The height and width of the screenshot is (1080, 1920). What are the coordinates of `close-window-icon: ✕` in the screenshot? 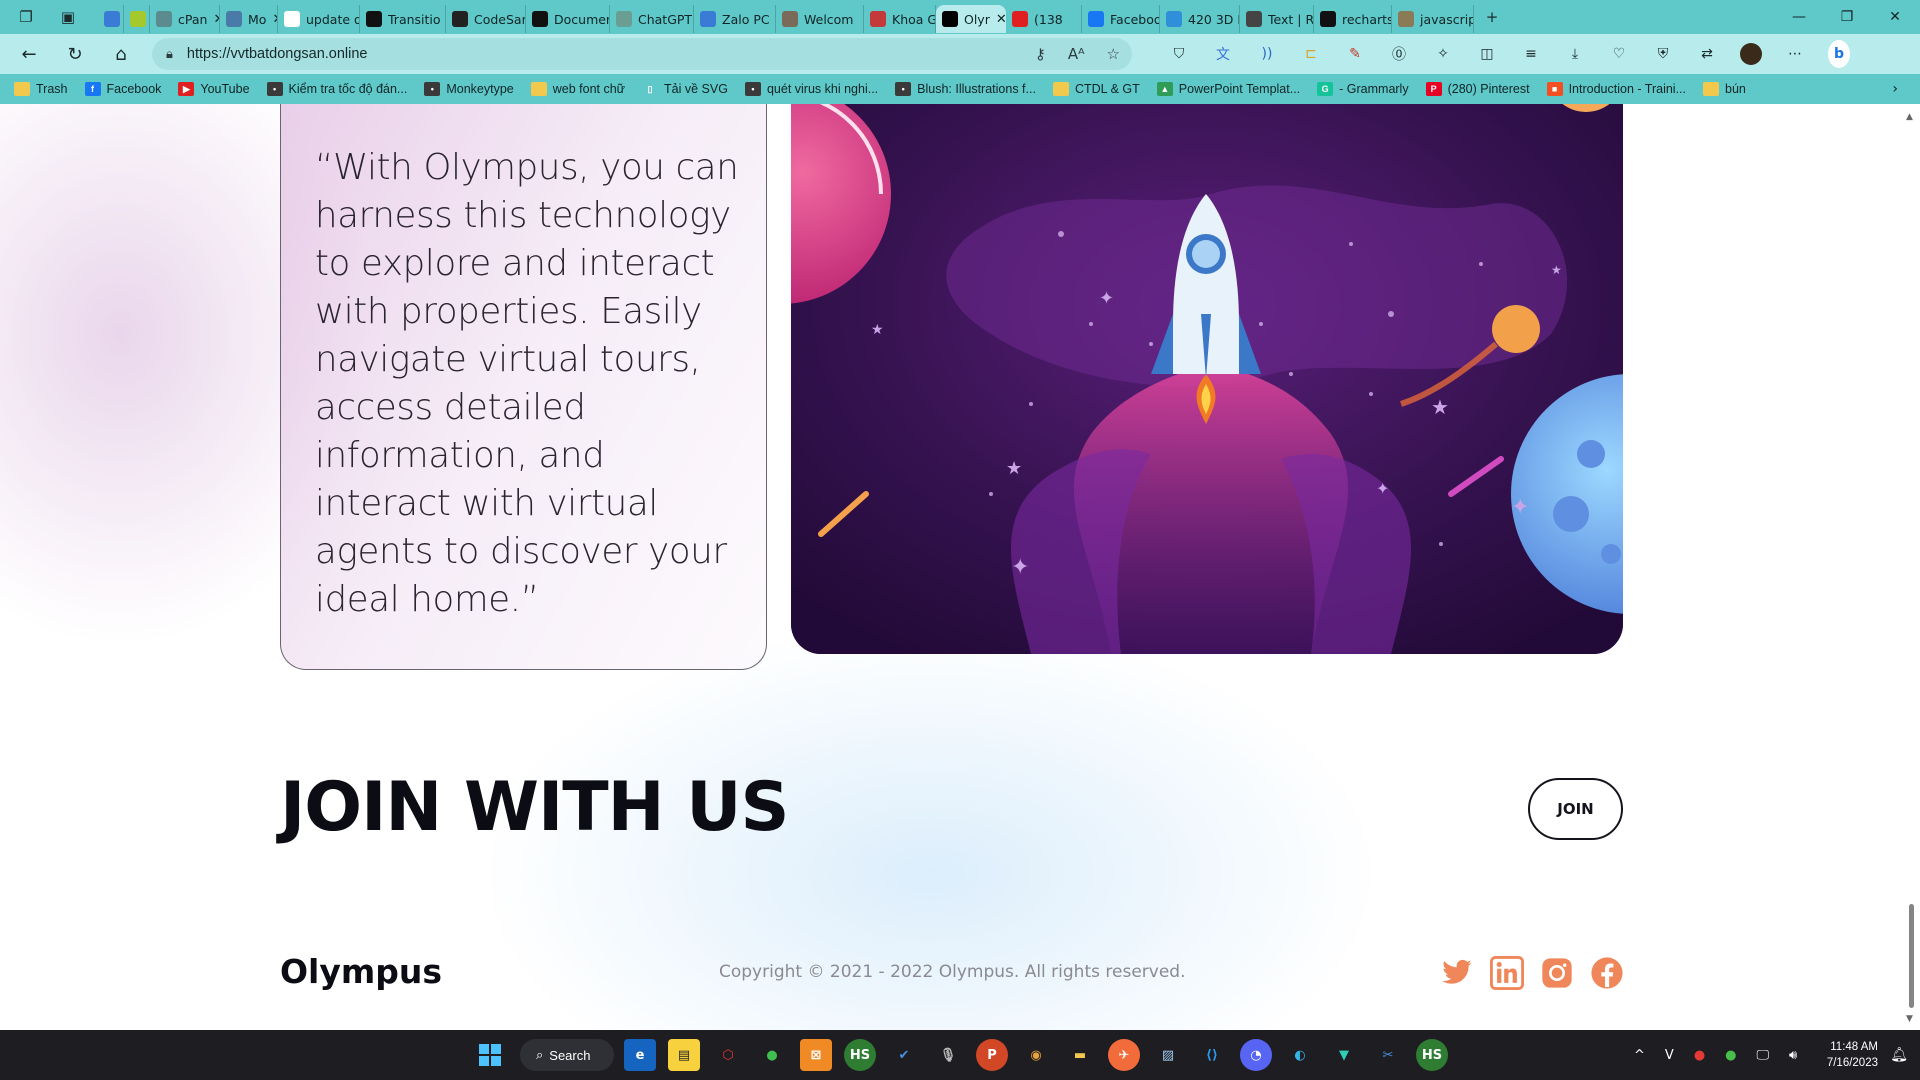 It's located at (1895, 17).